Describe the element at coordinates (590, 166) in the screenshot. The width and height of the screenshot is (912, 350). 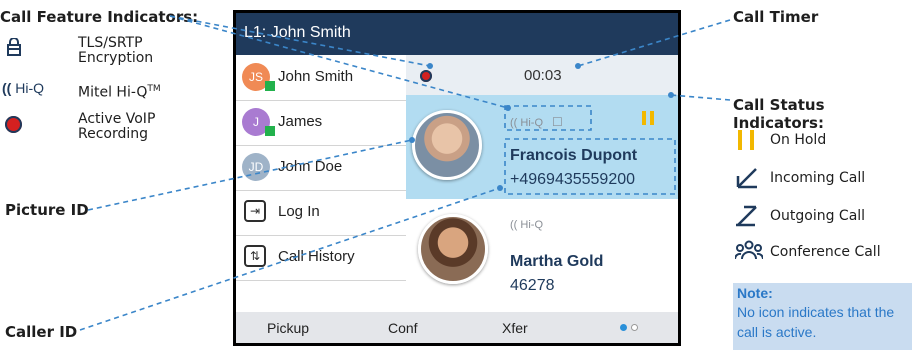
I see `callout-box-caller` at that location.